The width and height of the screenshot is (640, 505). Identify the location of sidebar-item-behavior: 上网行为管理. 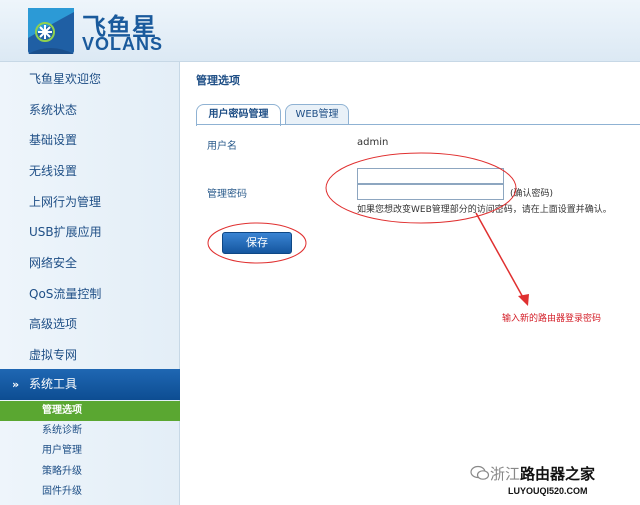
(90, 202).